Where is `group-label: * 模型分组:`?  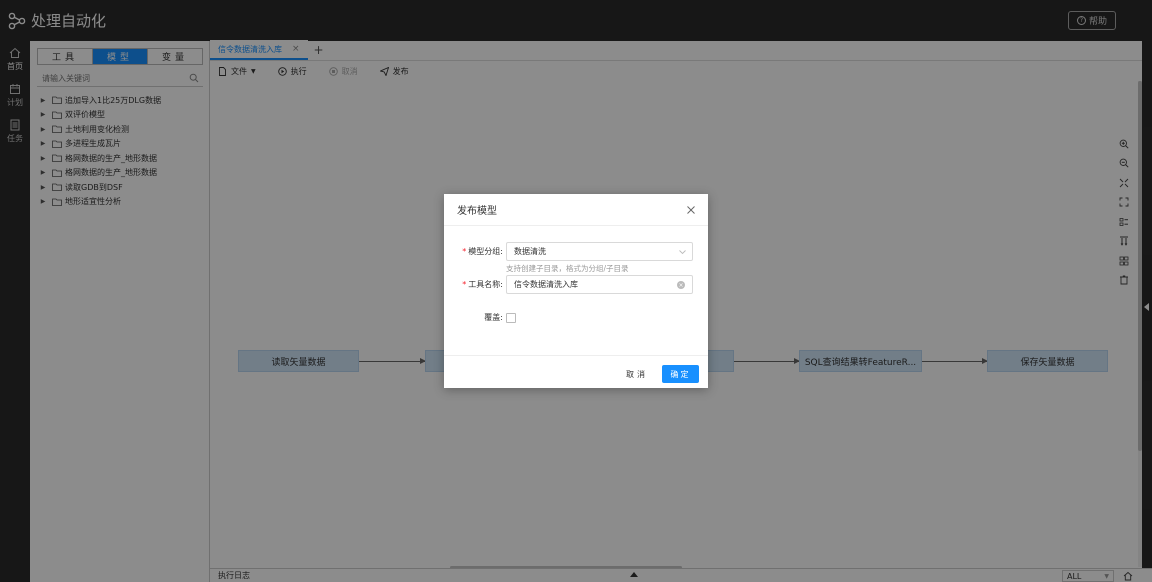
group-label: * 模型分组: is located at coordinates (482, 251).